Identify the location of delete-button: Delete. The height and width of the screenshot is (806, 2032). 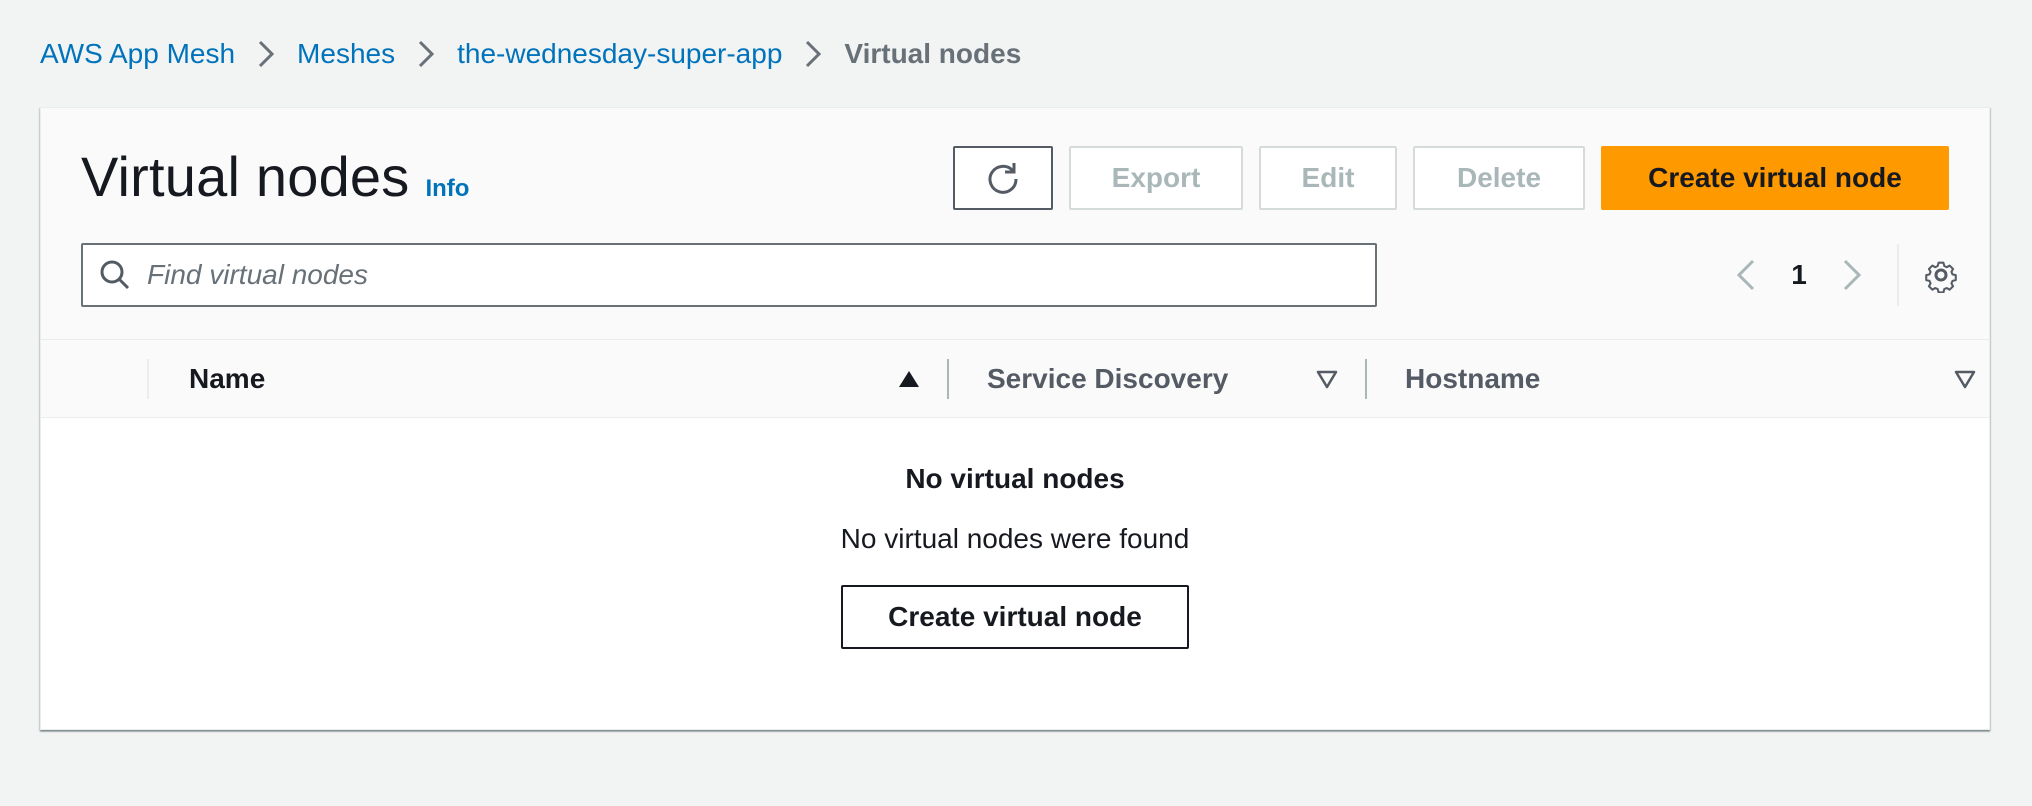
(1499, 178).